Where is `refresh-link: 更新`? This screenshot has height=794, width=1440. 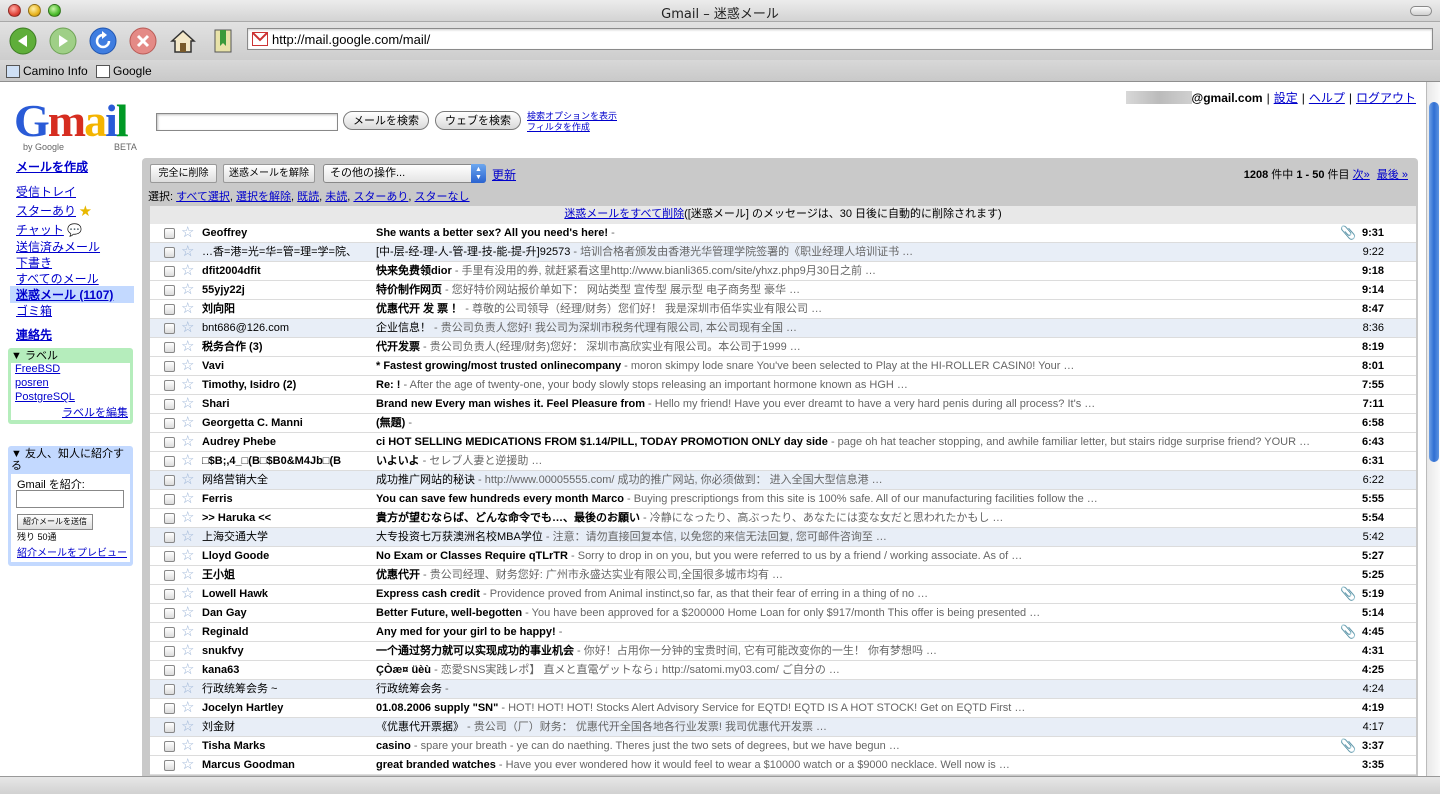 refresh-link: 更新 is located at coordinates (504, 174).